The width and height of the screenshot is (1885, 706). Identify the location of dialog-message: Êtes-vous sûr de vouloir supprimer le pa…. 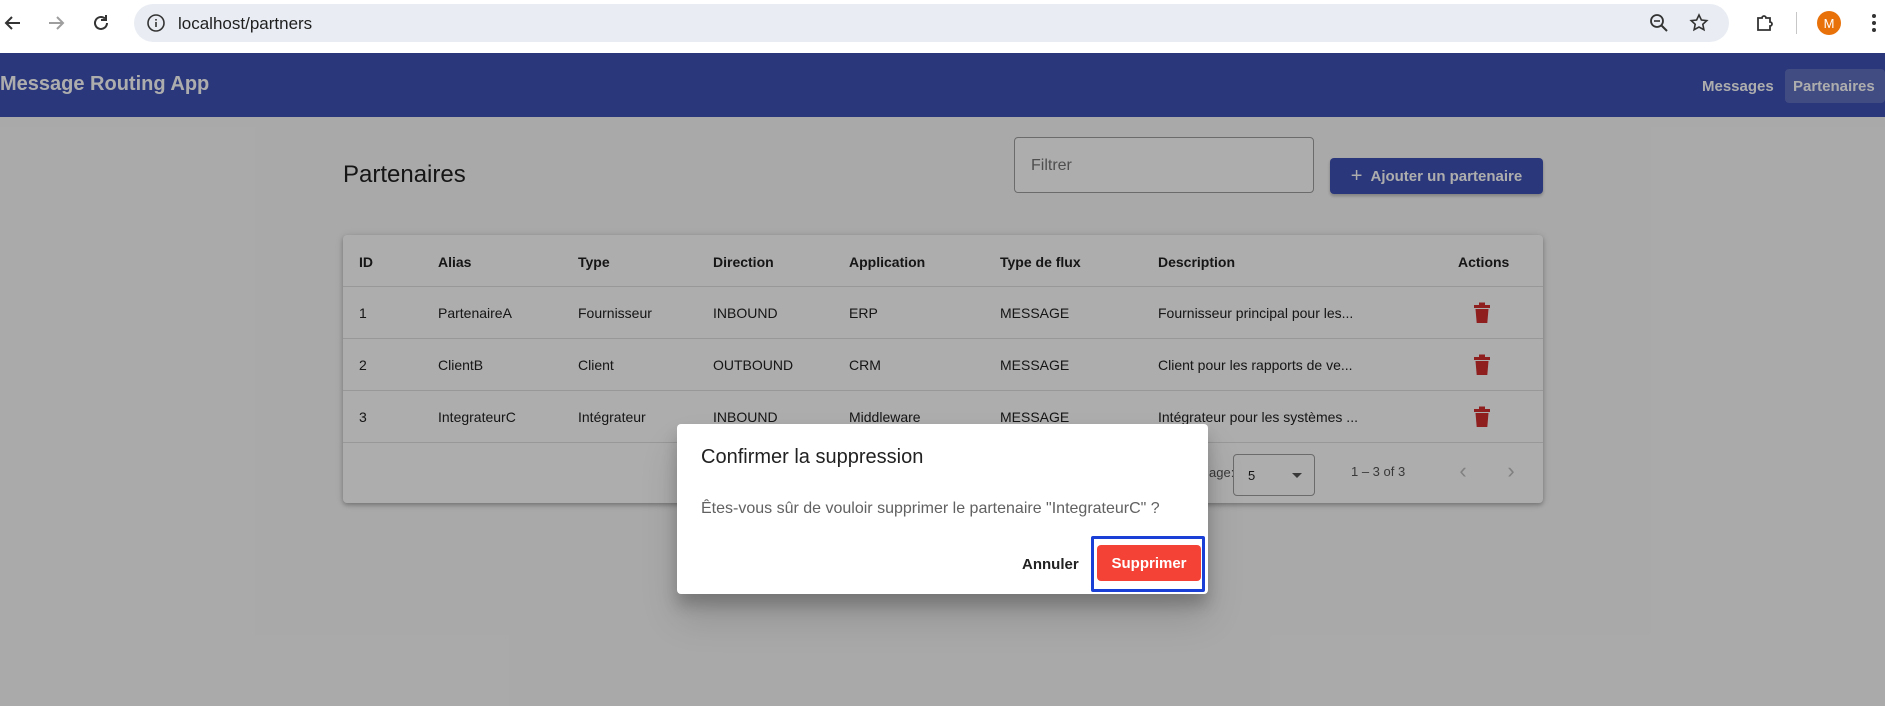
(930, 508).